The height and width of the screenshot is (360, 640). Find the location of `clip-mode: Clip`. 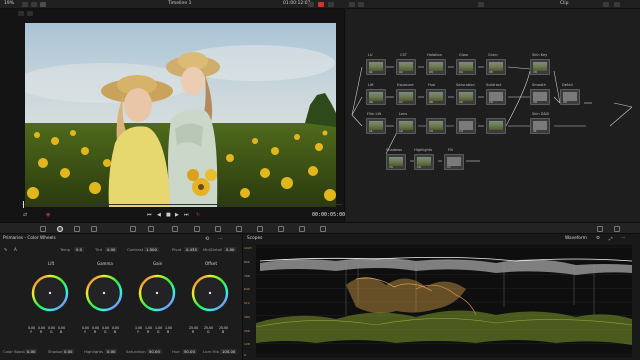

clip-mode: Clip is located at coordinates (564, 3).